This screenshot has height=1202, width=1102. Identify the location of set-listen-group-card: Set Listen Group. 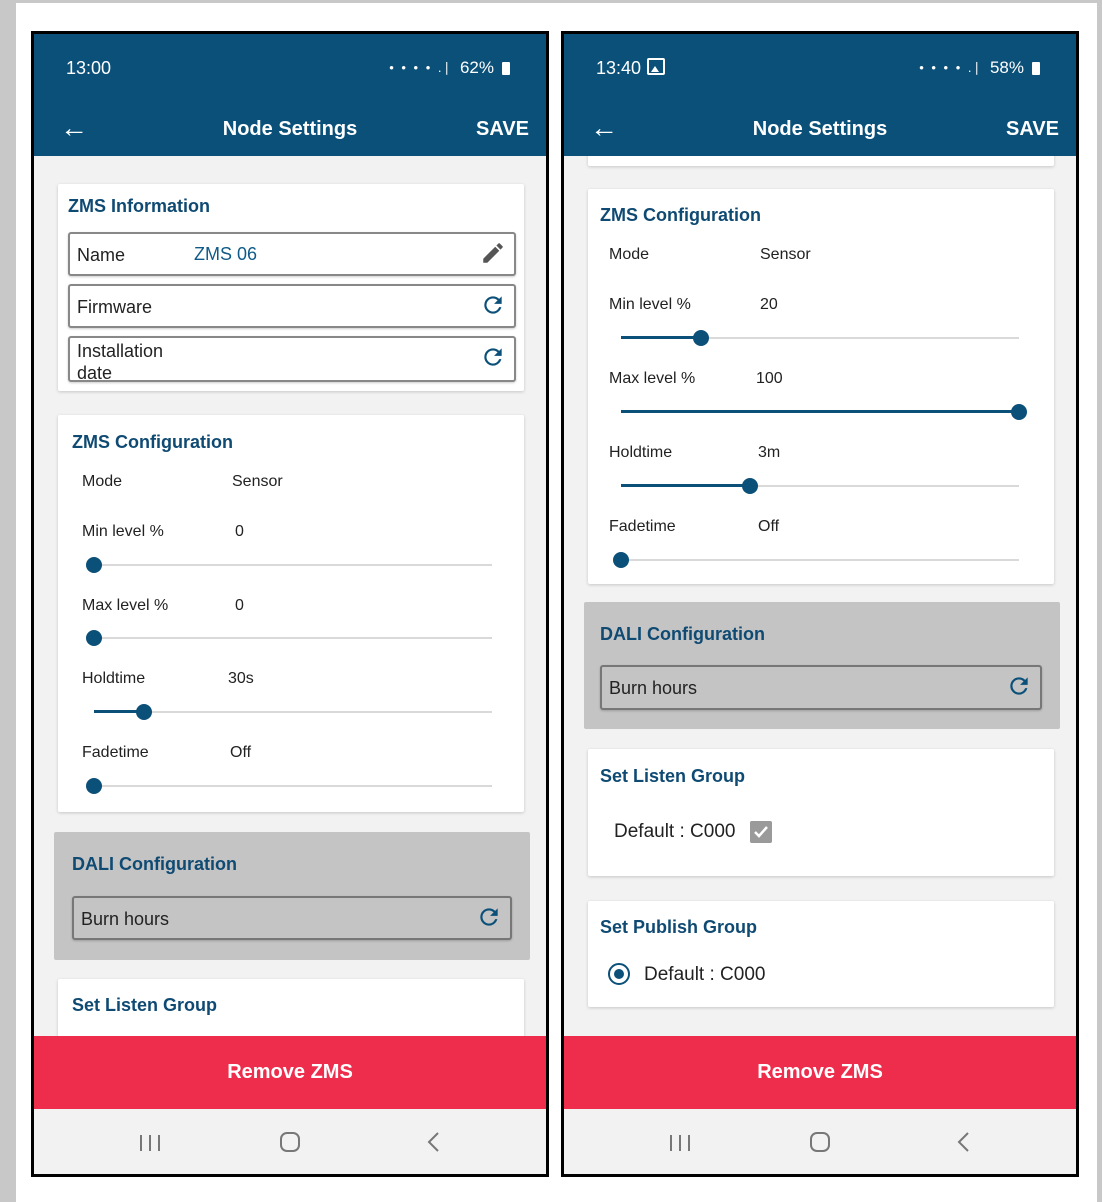
(291, 1007).